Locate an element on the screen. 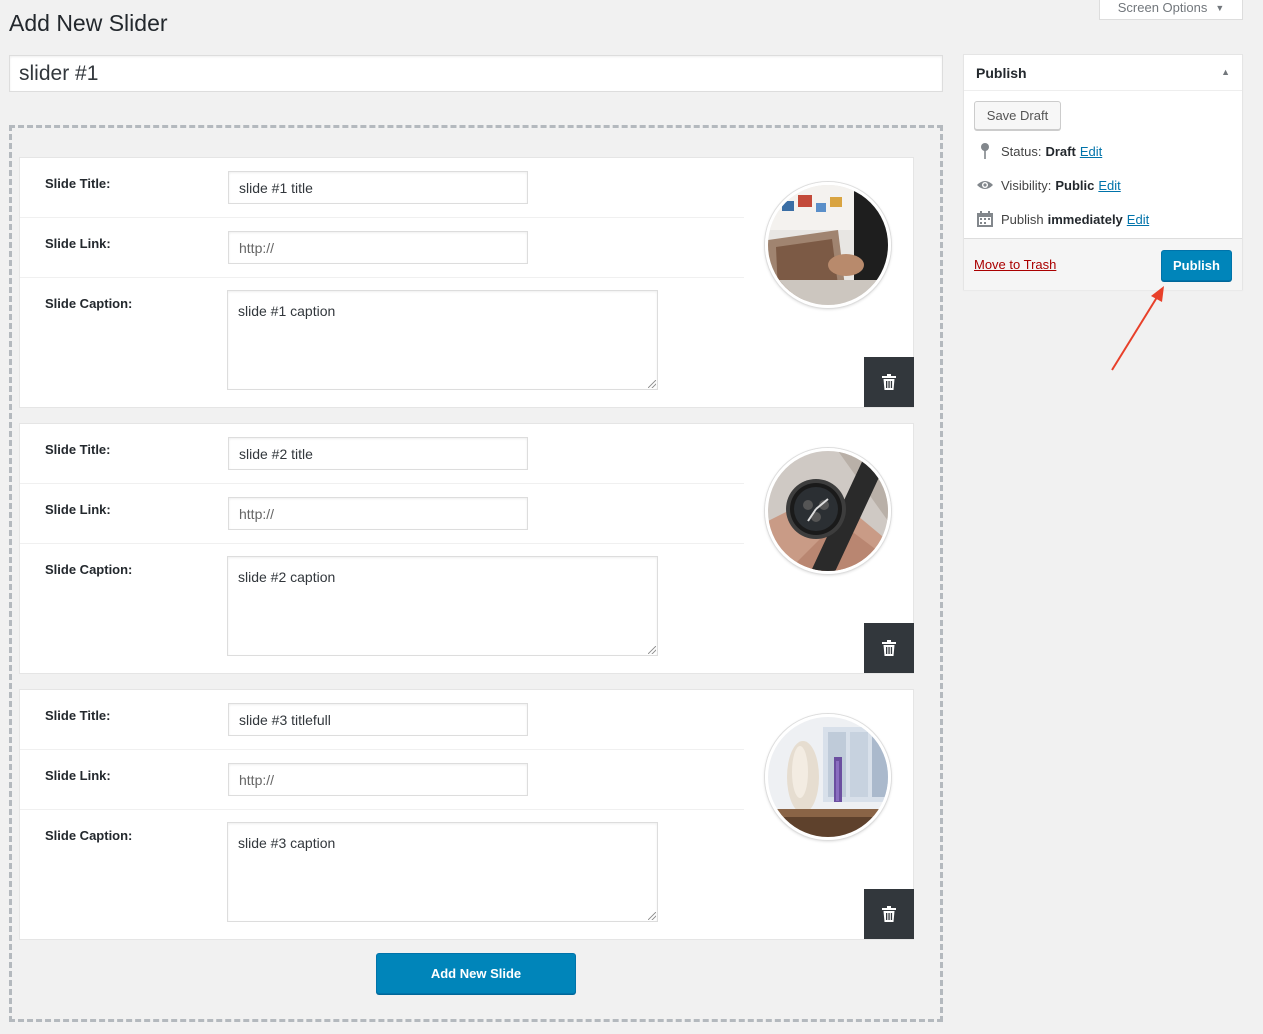 Image resolution: width=1263 pixels, height=1034 pixels. post-title-input: slider #1 is located at coordinates (476, 73).